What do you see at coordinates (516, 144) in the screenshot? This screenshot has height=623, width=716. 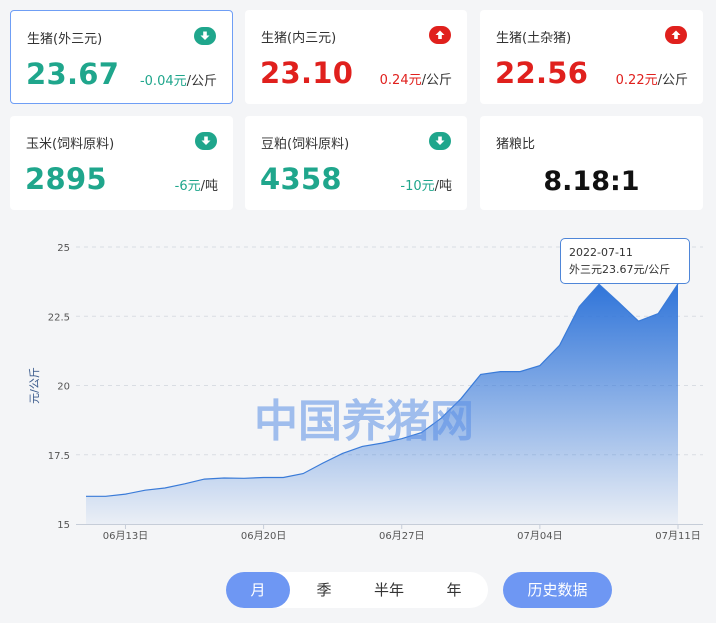 I see `card-name: 猪粮比` at bounding box center [516, 144].